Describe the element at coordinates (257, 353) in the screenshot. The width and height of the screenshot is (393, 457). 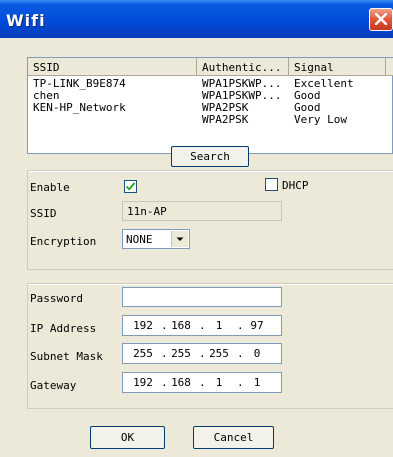
I see `mask-octet: 0` at that location.